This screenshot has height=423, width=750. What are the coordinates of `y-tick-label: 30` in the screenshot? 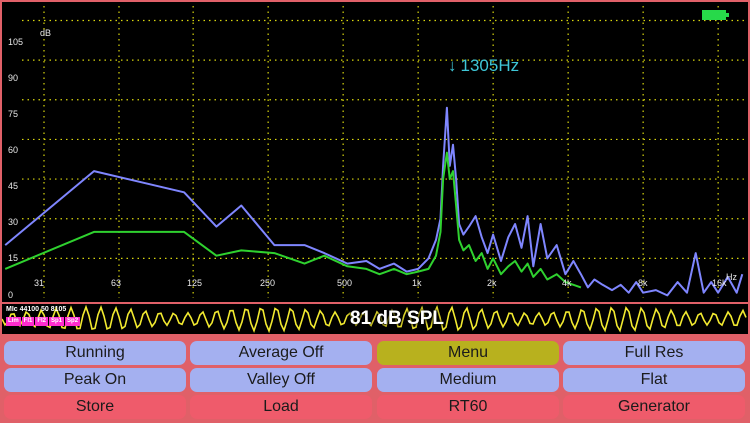 It's located at (13, 222).